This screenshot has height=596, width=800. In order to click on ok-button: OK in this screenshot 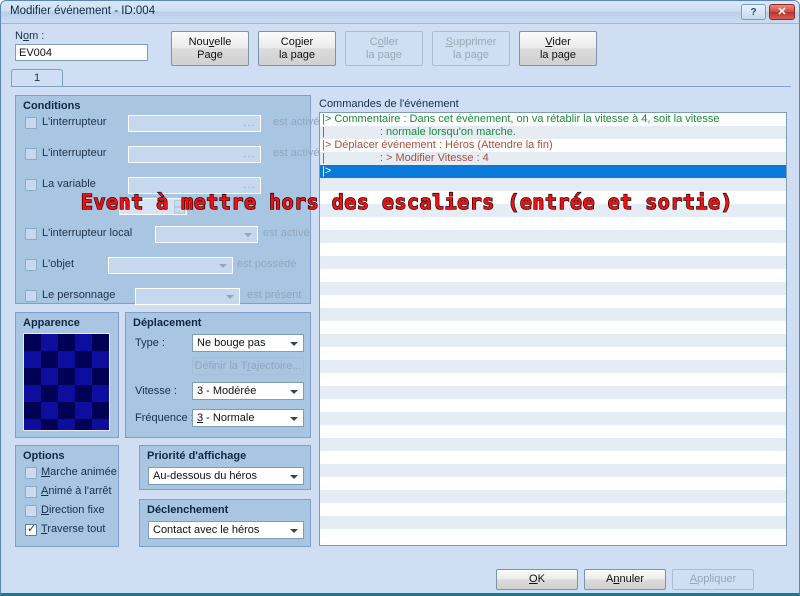, I will do `click(537, 579)`.